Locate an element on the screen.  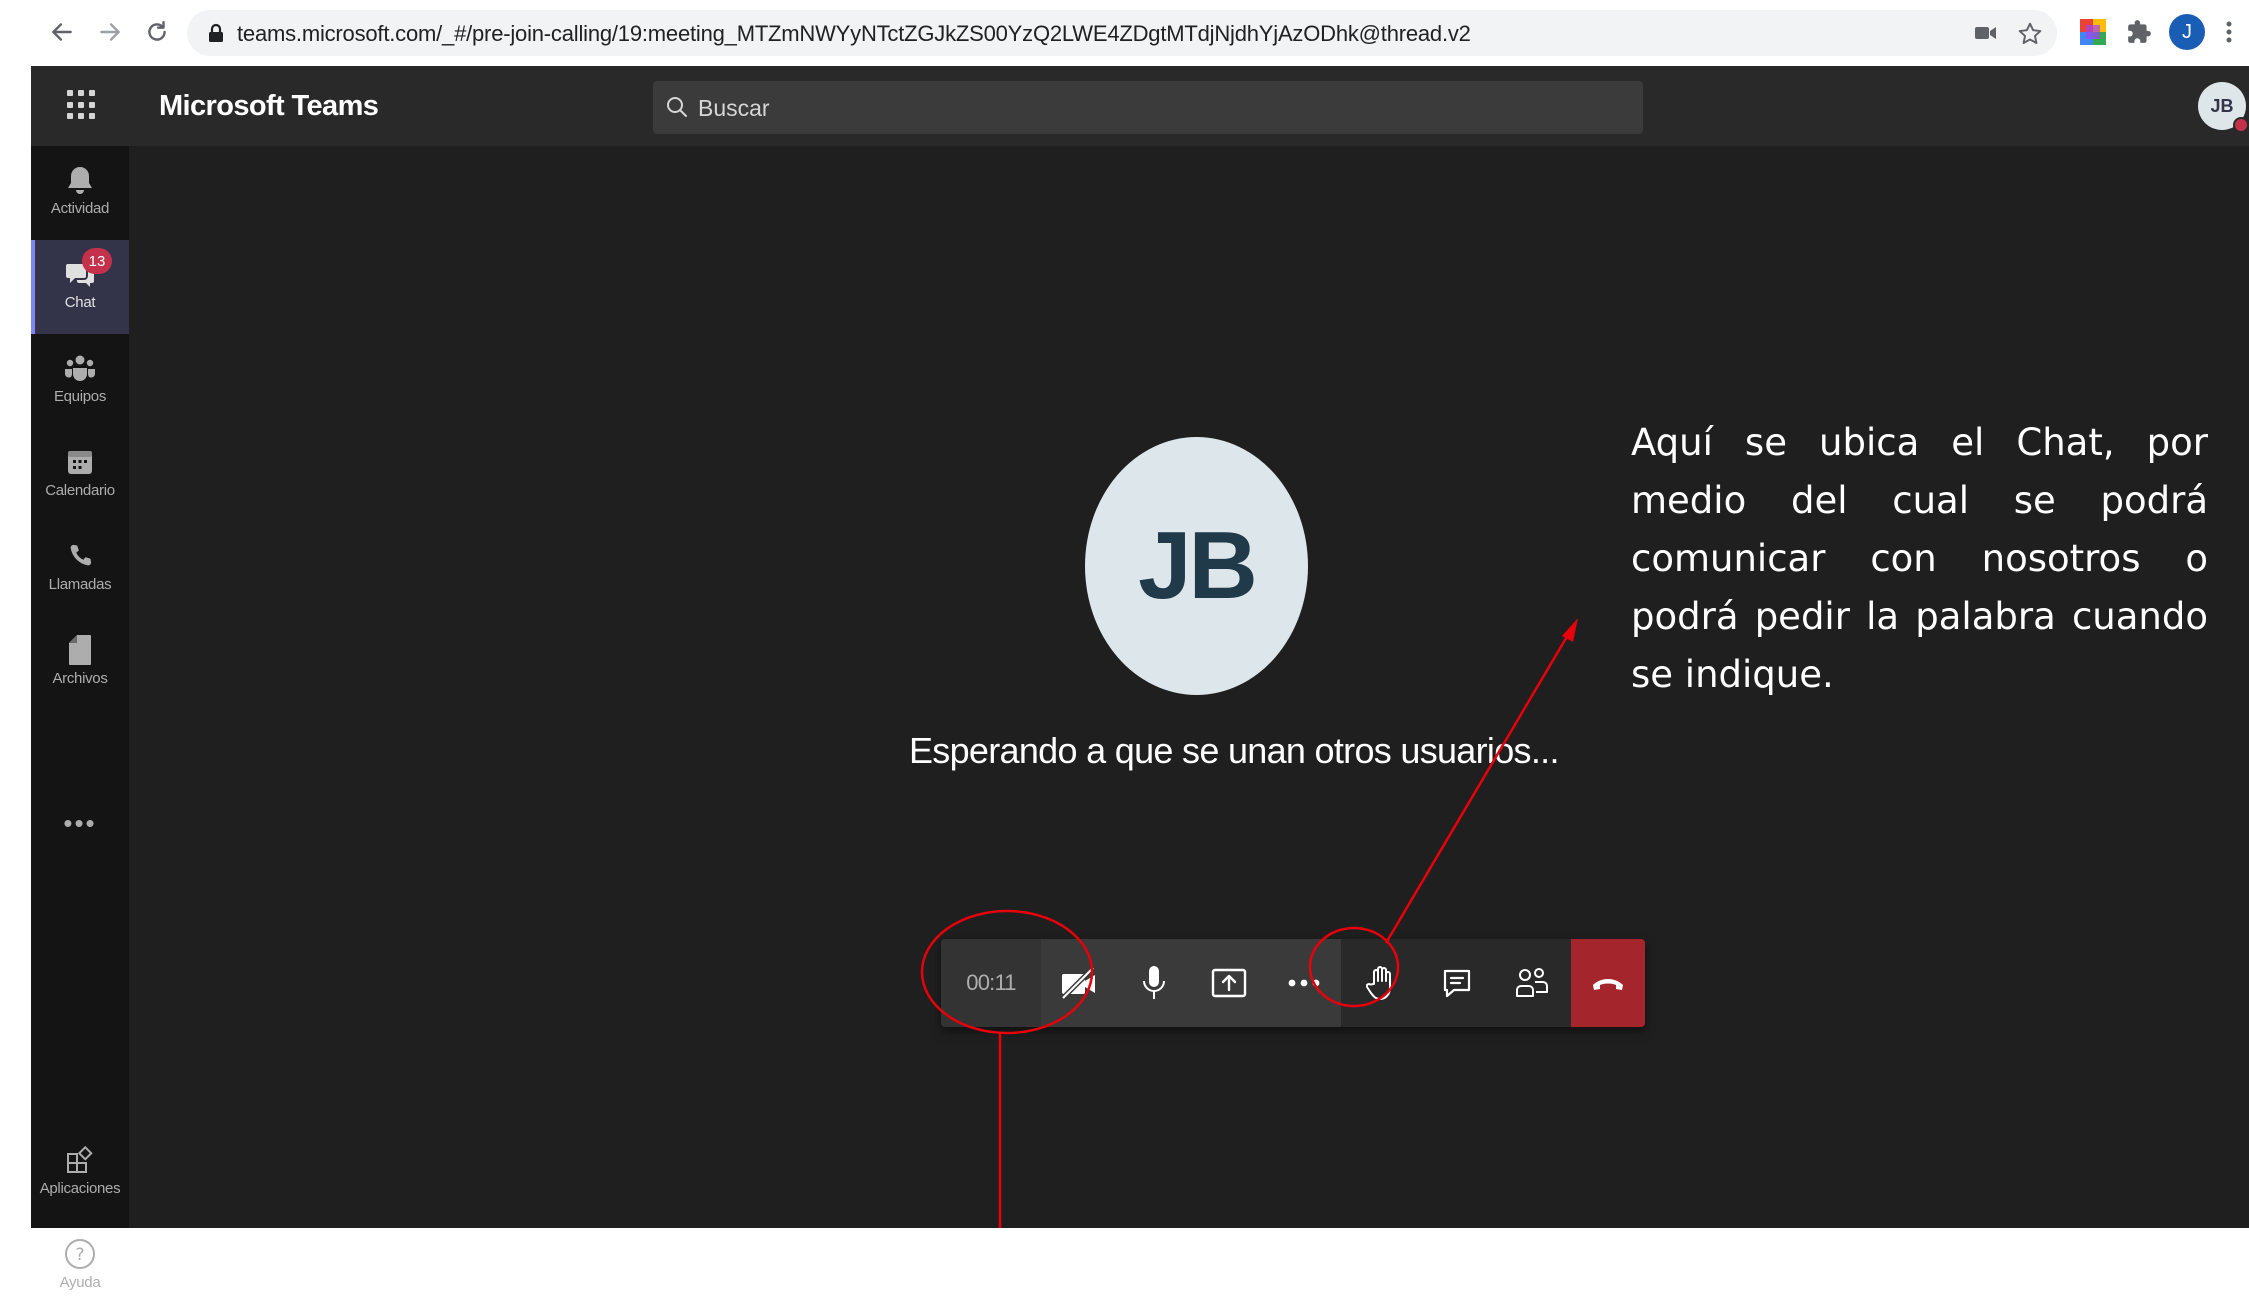
raise-hand-button is located at coordinates (1381, 983).